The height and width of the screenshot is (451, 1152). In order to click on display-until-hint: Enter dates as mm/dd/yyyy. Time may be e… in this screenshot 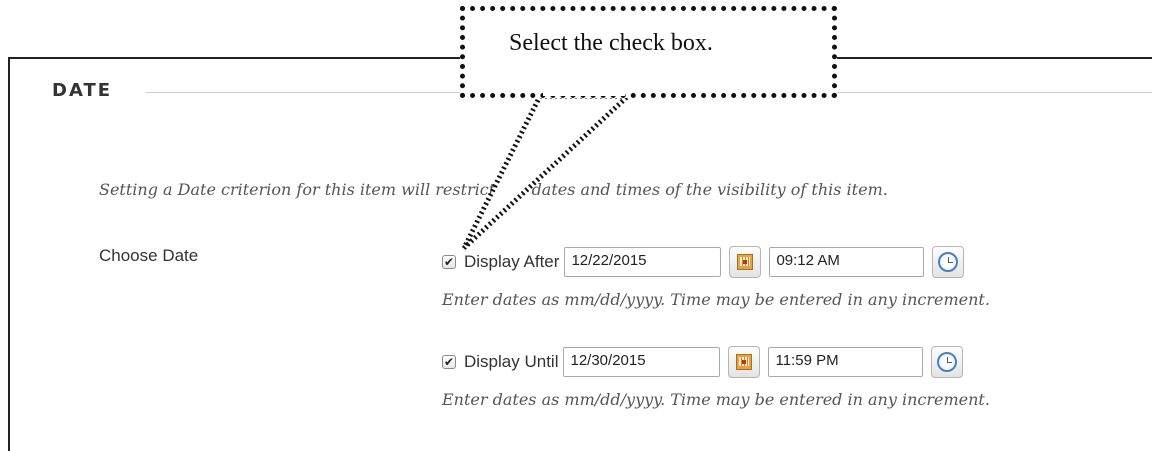, I will do `click(716, 399)`.